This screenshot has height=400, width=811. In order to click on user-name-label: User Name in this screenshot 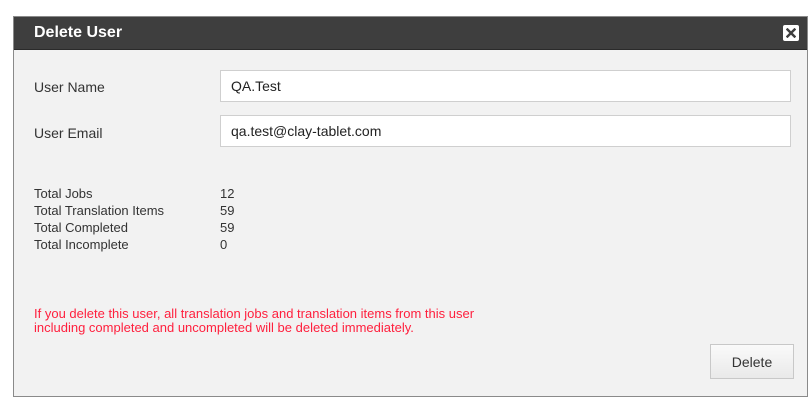, I will do `click(69, 87)`.